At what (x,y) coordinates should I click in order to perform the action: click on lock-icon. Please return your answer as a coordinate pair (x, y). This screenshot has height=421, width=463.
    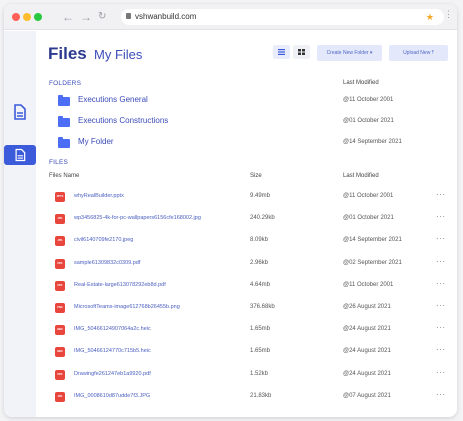
    Looking at the image, I should click on (128, 16).